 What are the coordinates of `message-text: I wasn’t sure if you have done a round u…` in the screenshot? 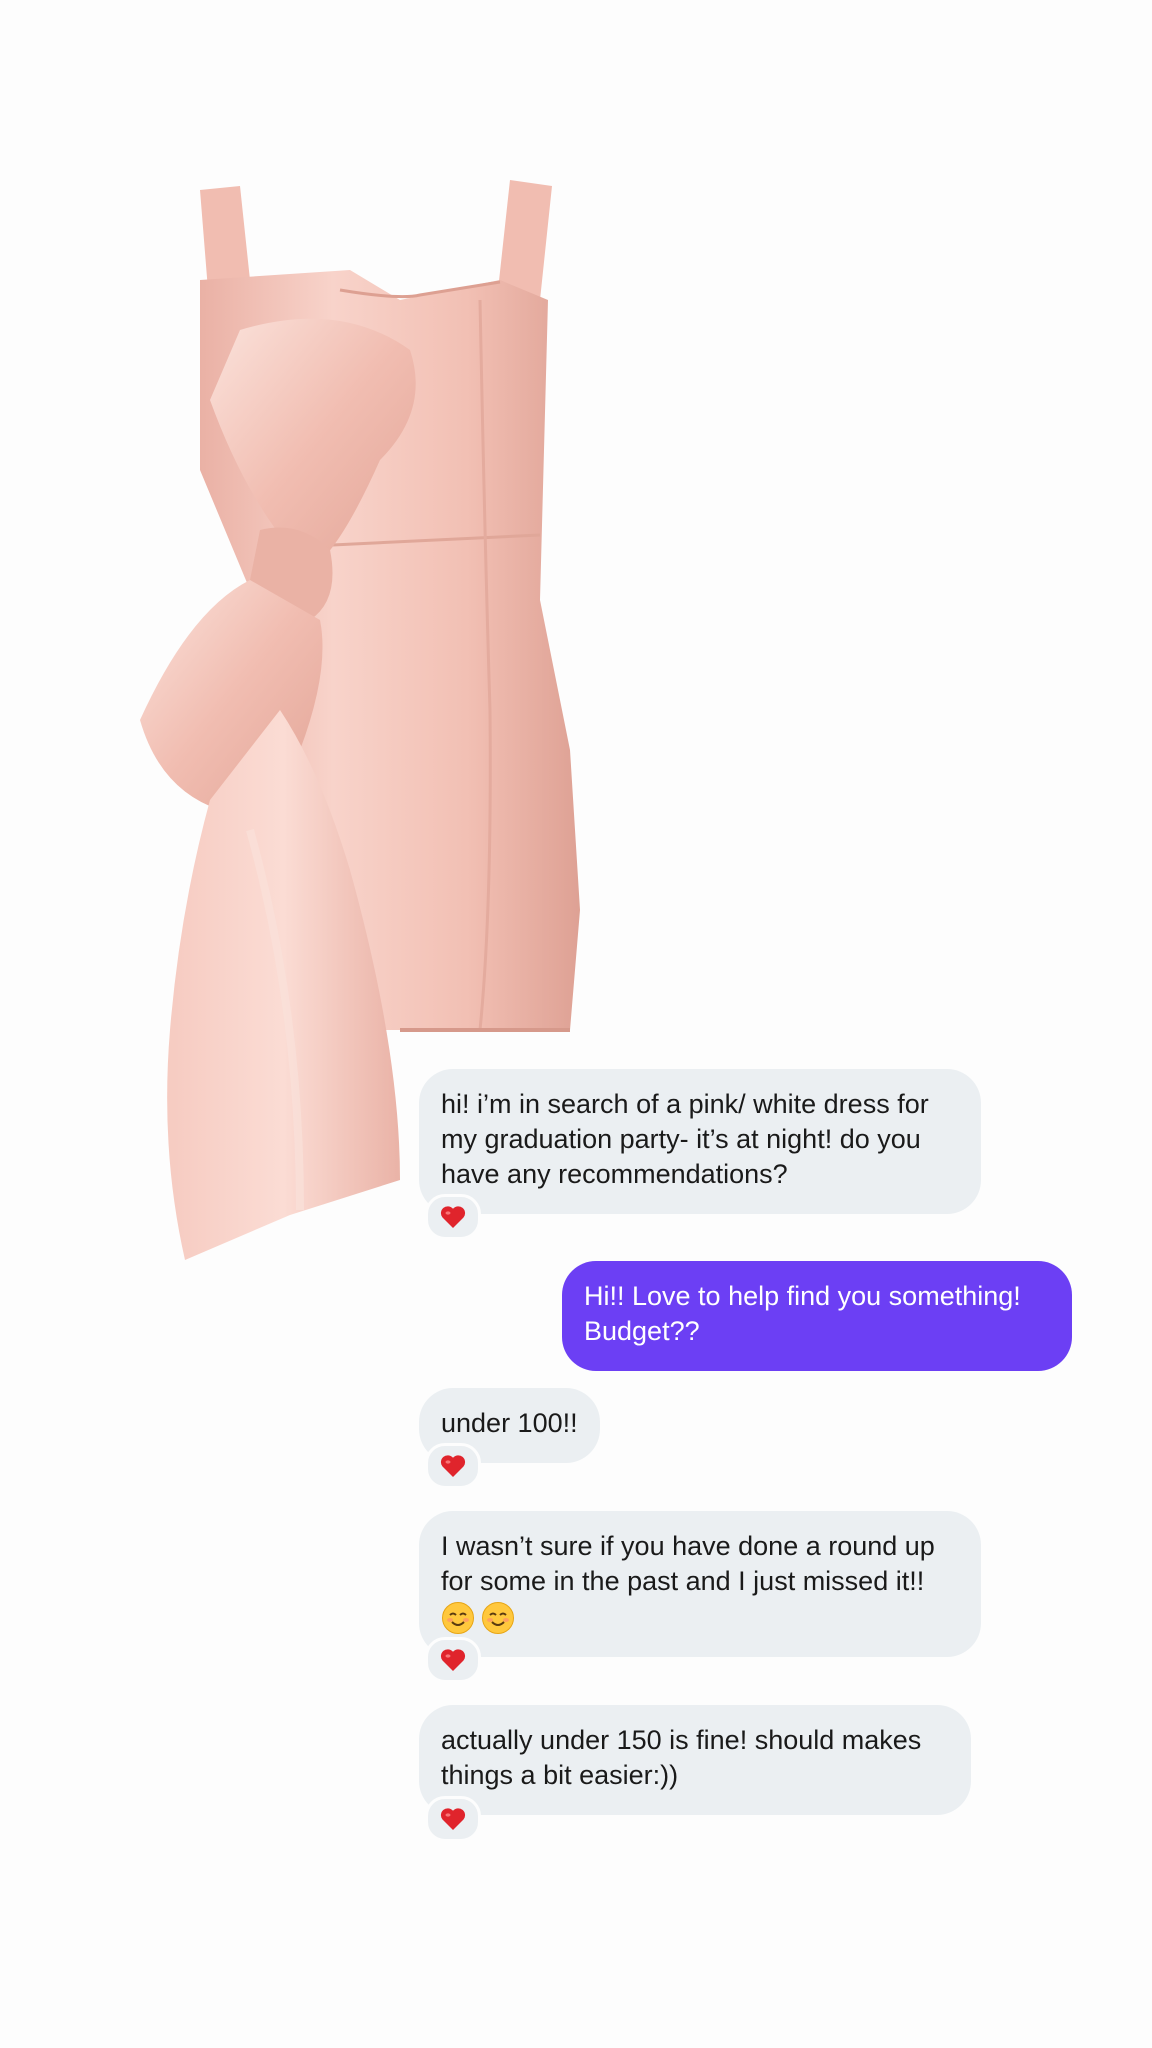 It's located at (688, 1563).